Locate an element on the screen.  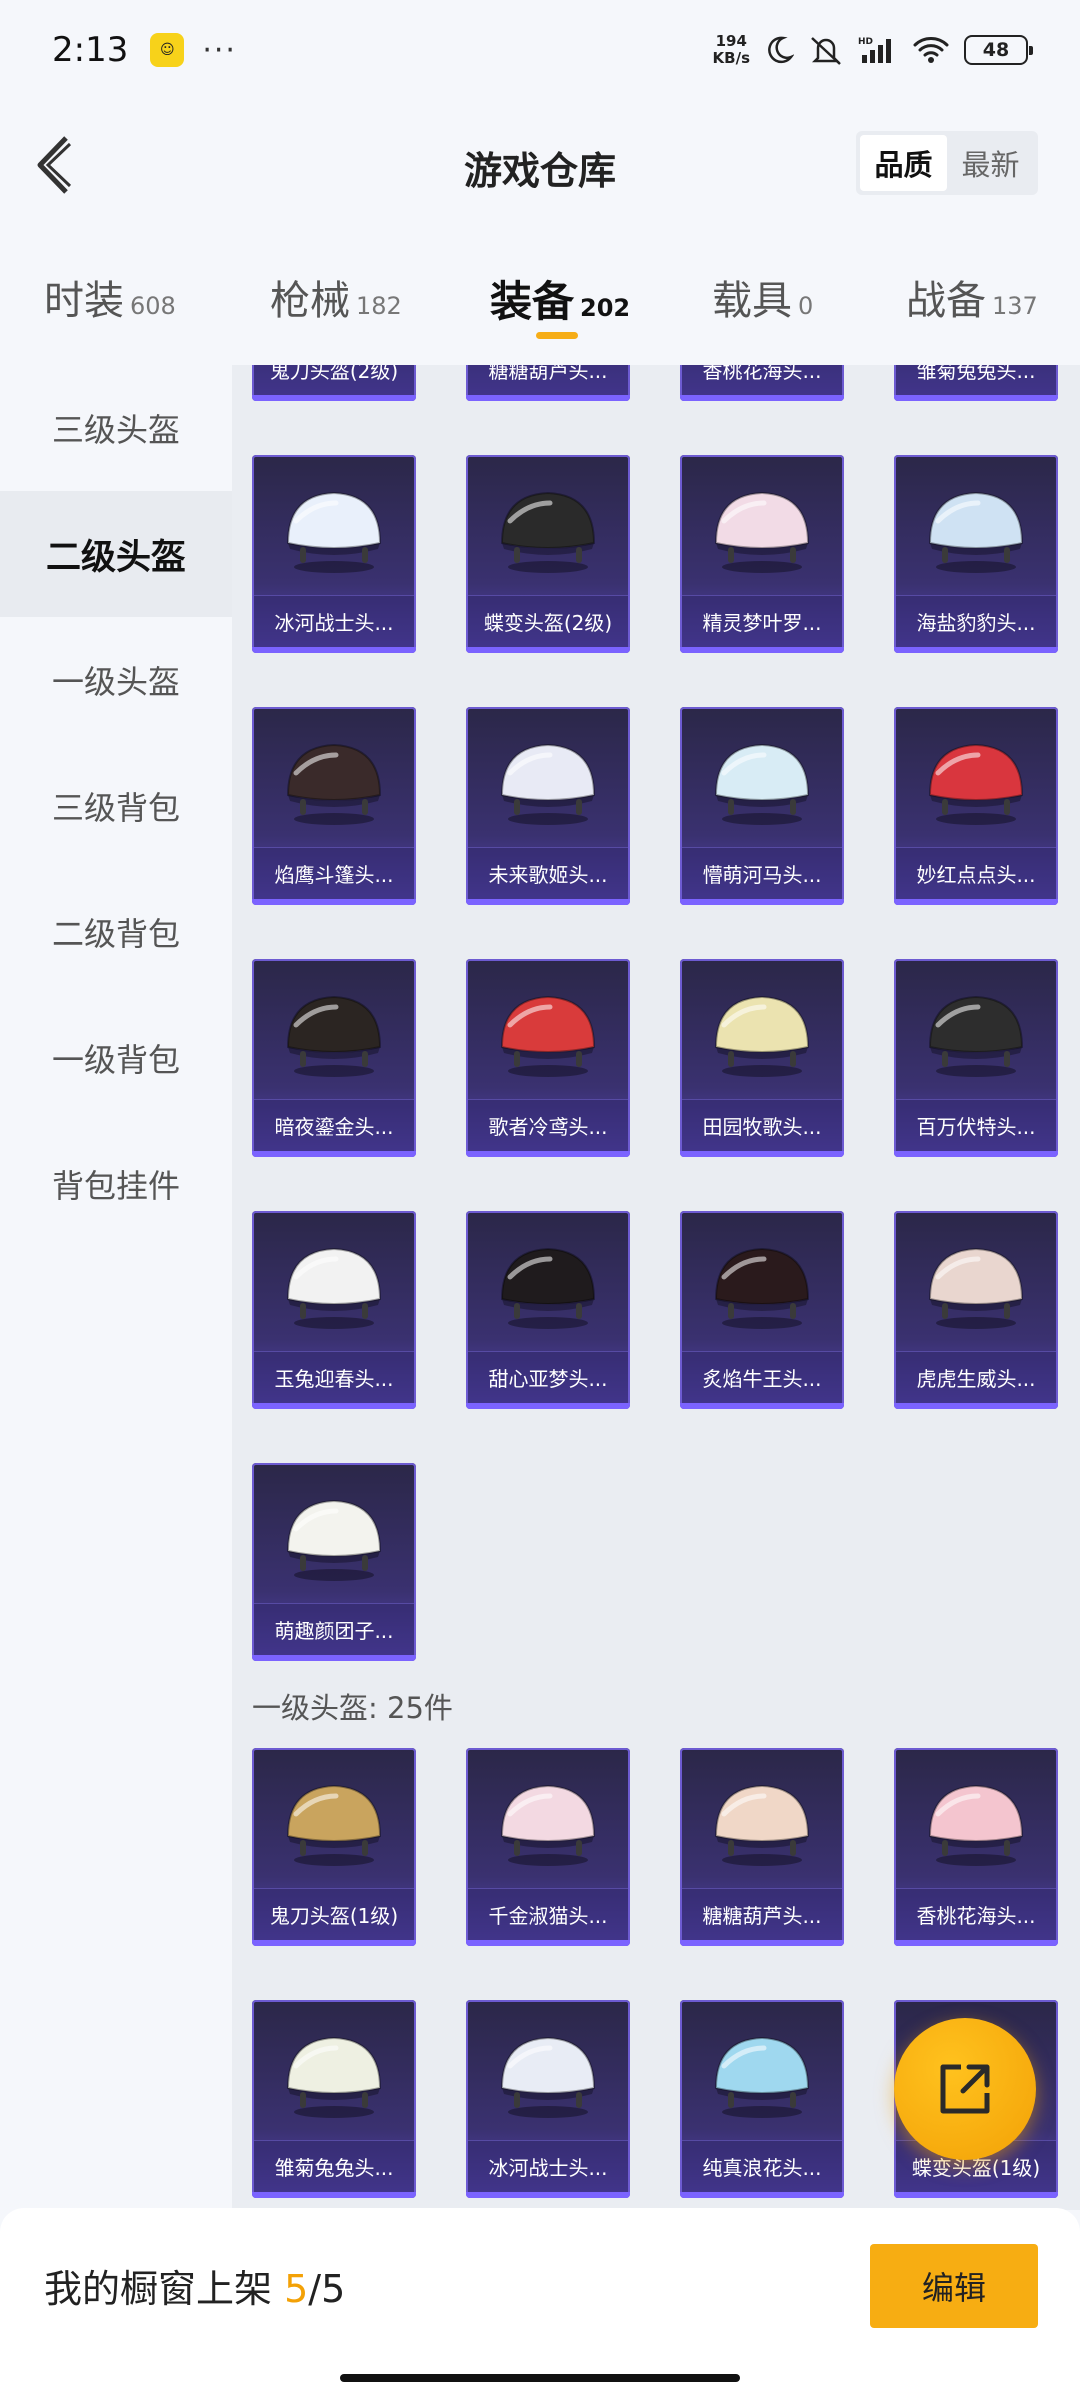
signal-icon: HD is located at coordinates (878, 50).